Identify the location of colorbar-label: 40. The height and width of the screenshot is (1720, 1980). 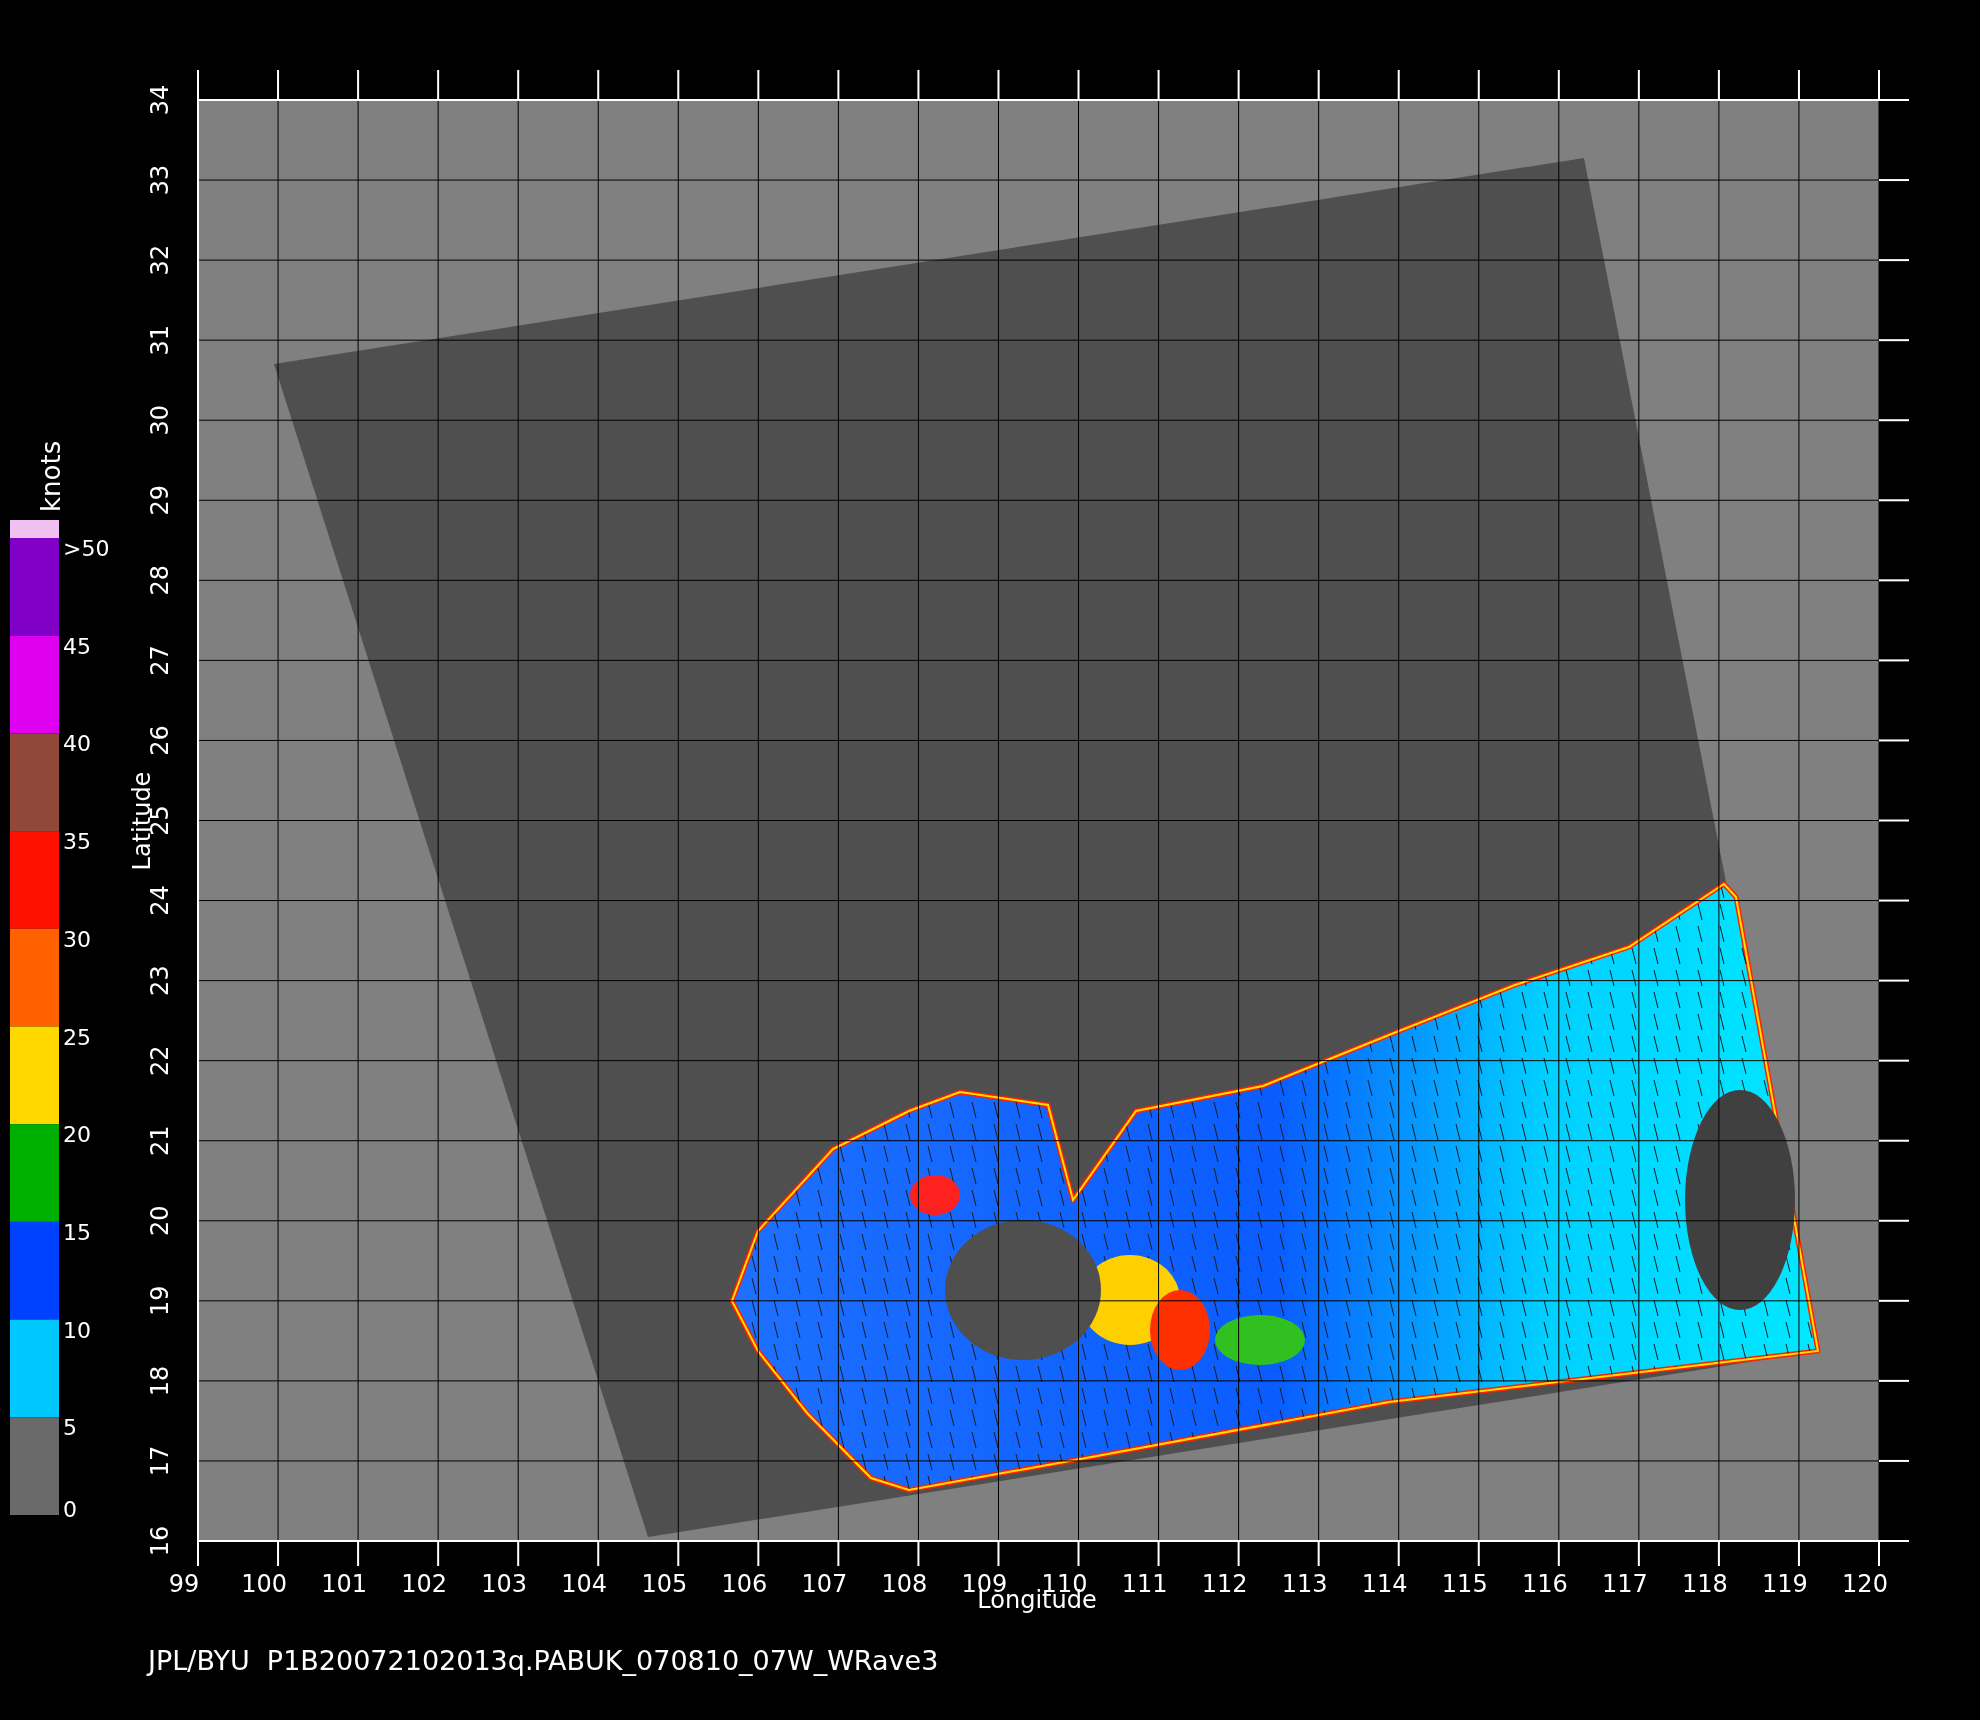
(77, 744).